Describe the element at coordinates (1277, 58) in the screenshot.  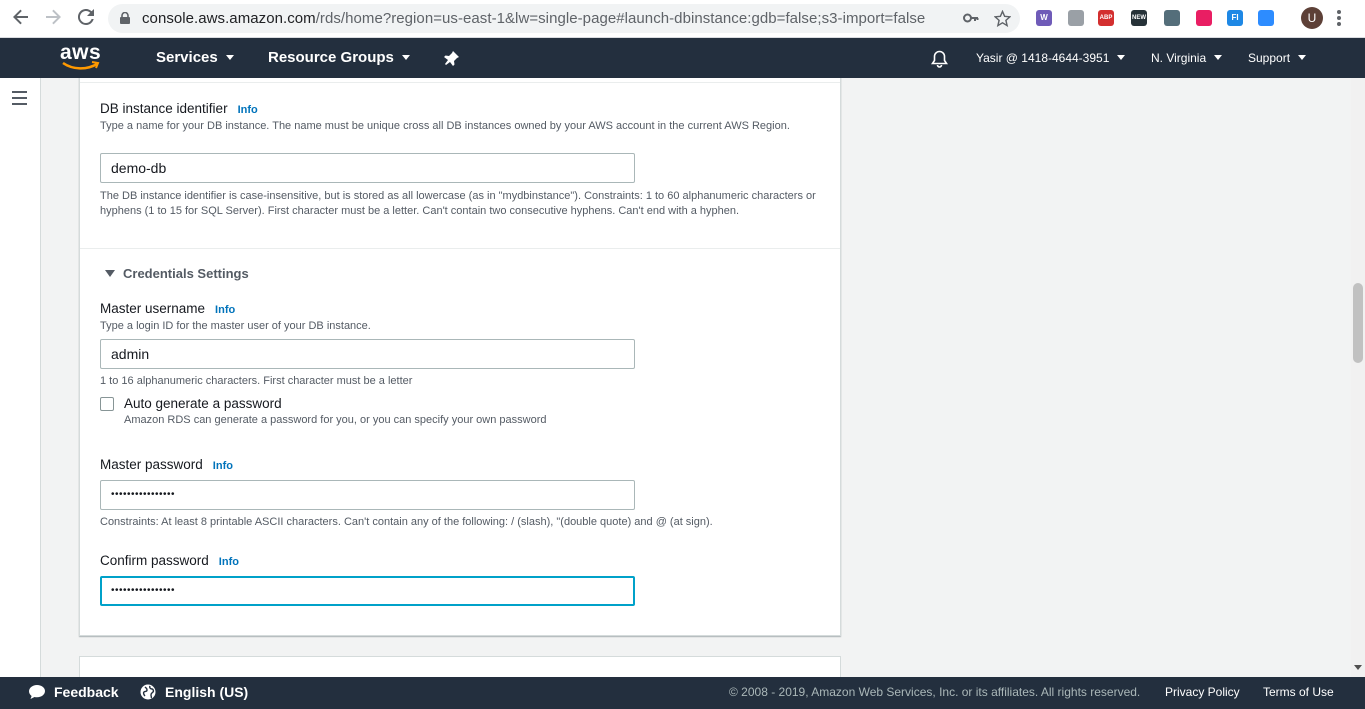
I see `support-menu: Support` at that location.